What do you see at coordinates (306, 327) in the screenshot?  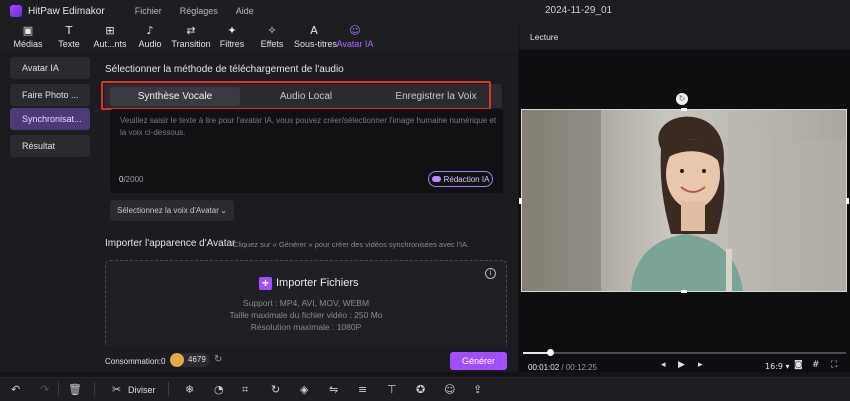 I see `max-resolution: Résolution maximale : 1080P` at bounding box center [306, 327].